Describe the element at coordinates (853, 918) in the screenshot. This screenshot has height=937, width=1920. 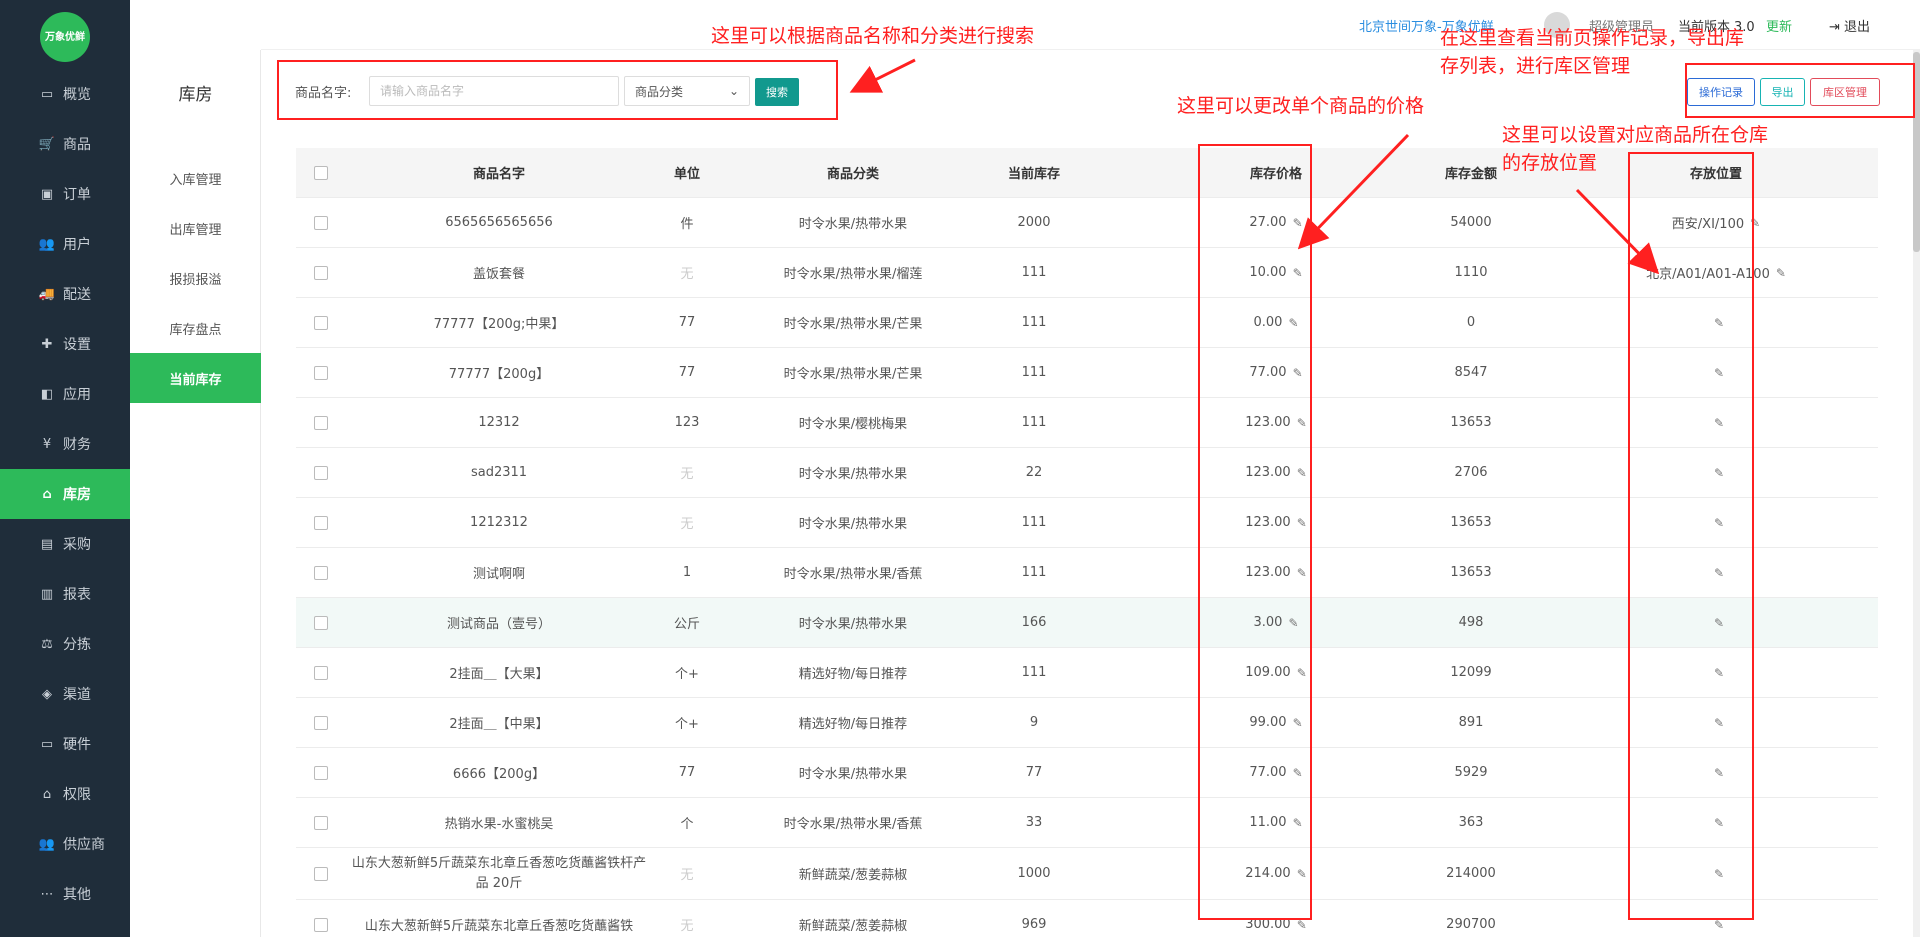
I see `cell-category: 新鲜蔬菜/葱姜蒜椒` at that location.